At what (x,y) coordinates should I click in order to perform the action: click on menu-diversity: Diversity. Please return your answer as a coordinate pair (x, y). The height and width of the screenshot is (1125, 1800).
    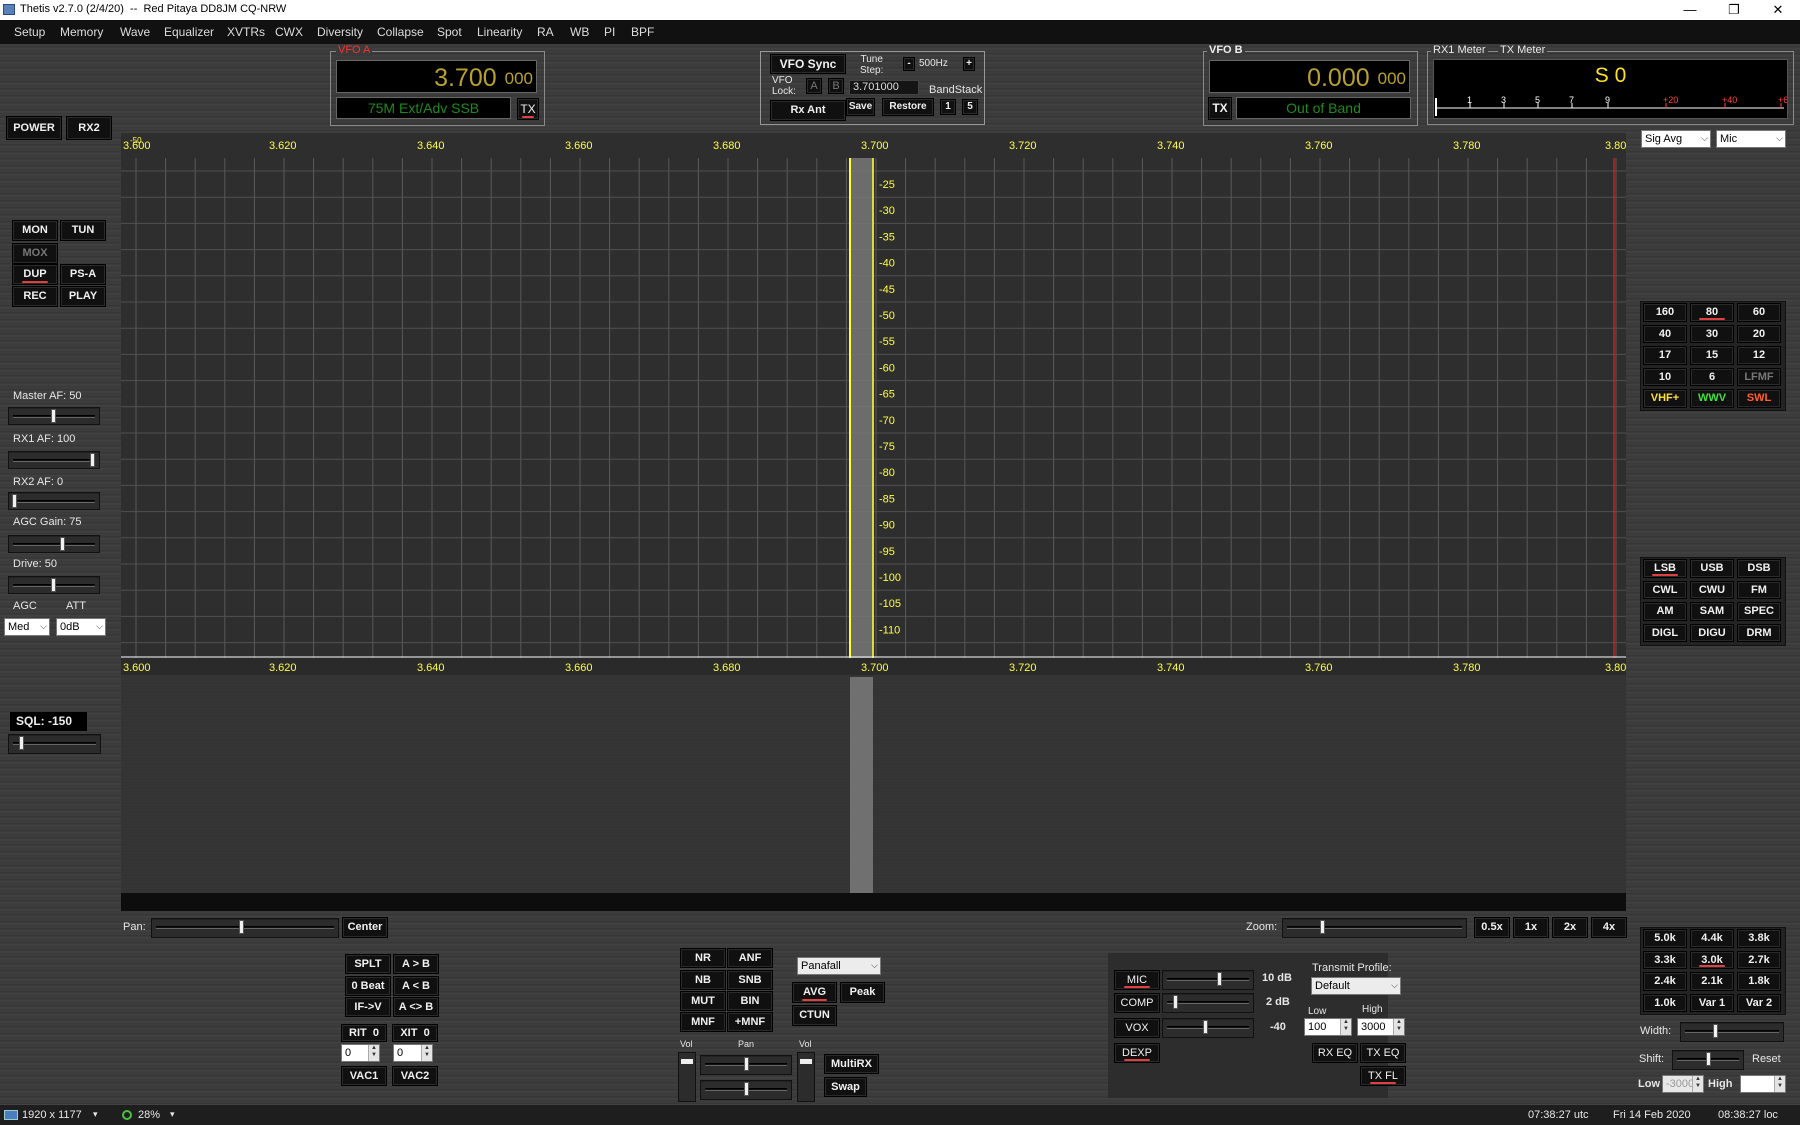
    Looking at the image, I should click on (340, 32).